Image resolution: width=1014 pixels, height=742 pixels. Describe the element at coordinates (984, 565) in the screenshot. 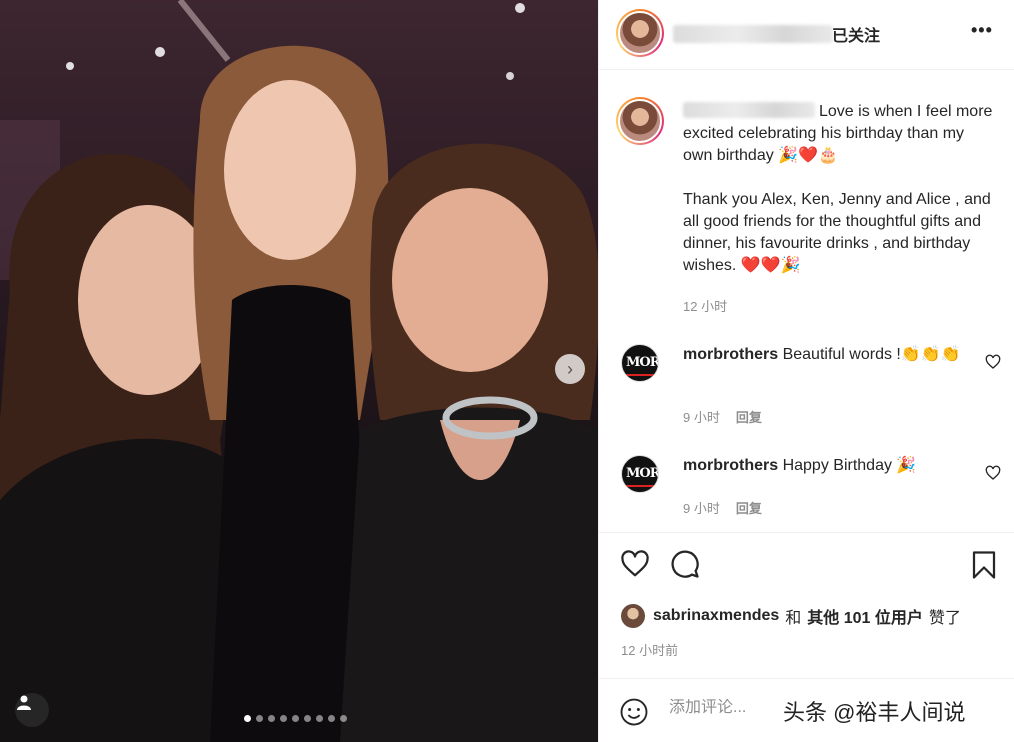

I see `bookmark-icon` at that location.